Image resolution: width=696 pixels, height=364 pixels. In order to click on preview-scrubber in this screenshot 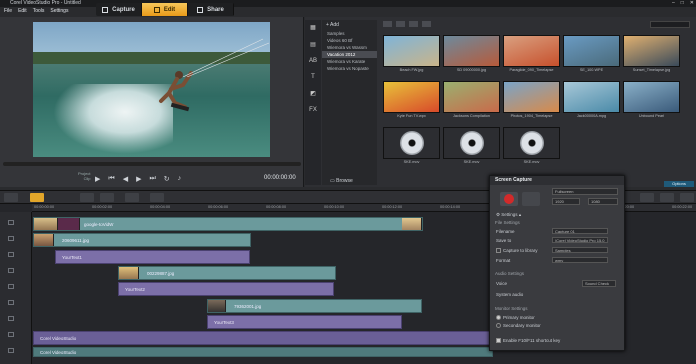, I will do `click(152, 164)`.